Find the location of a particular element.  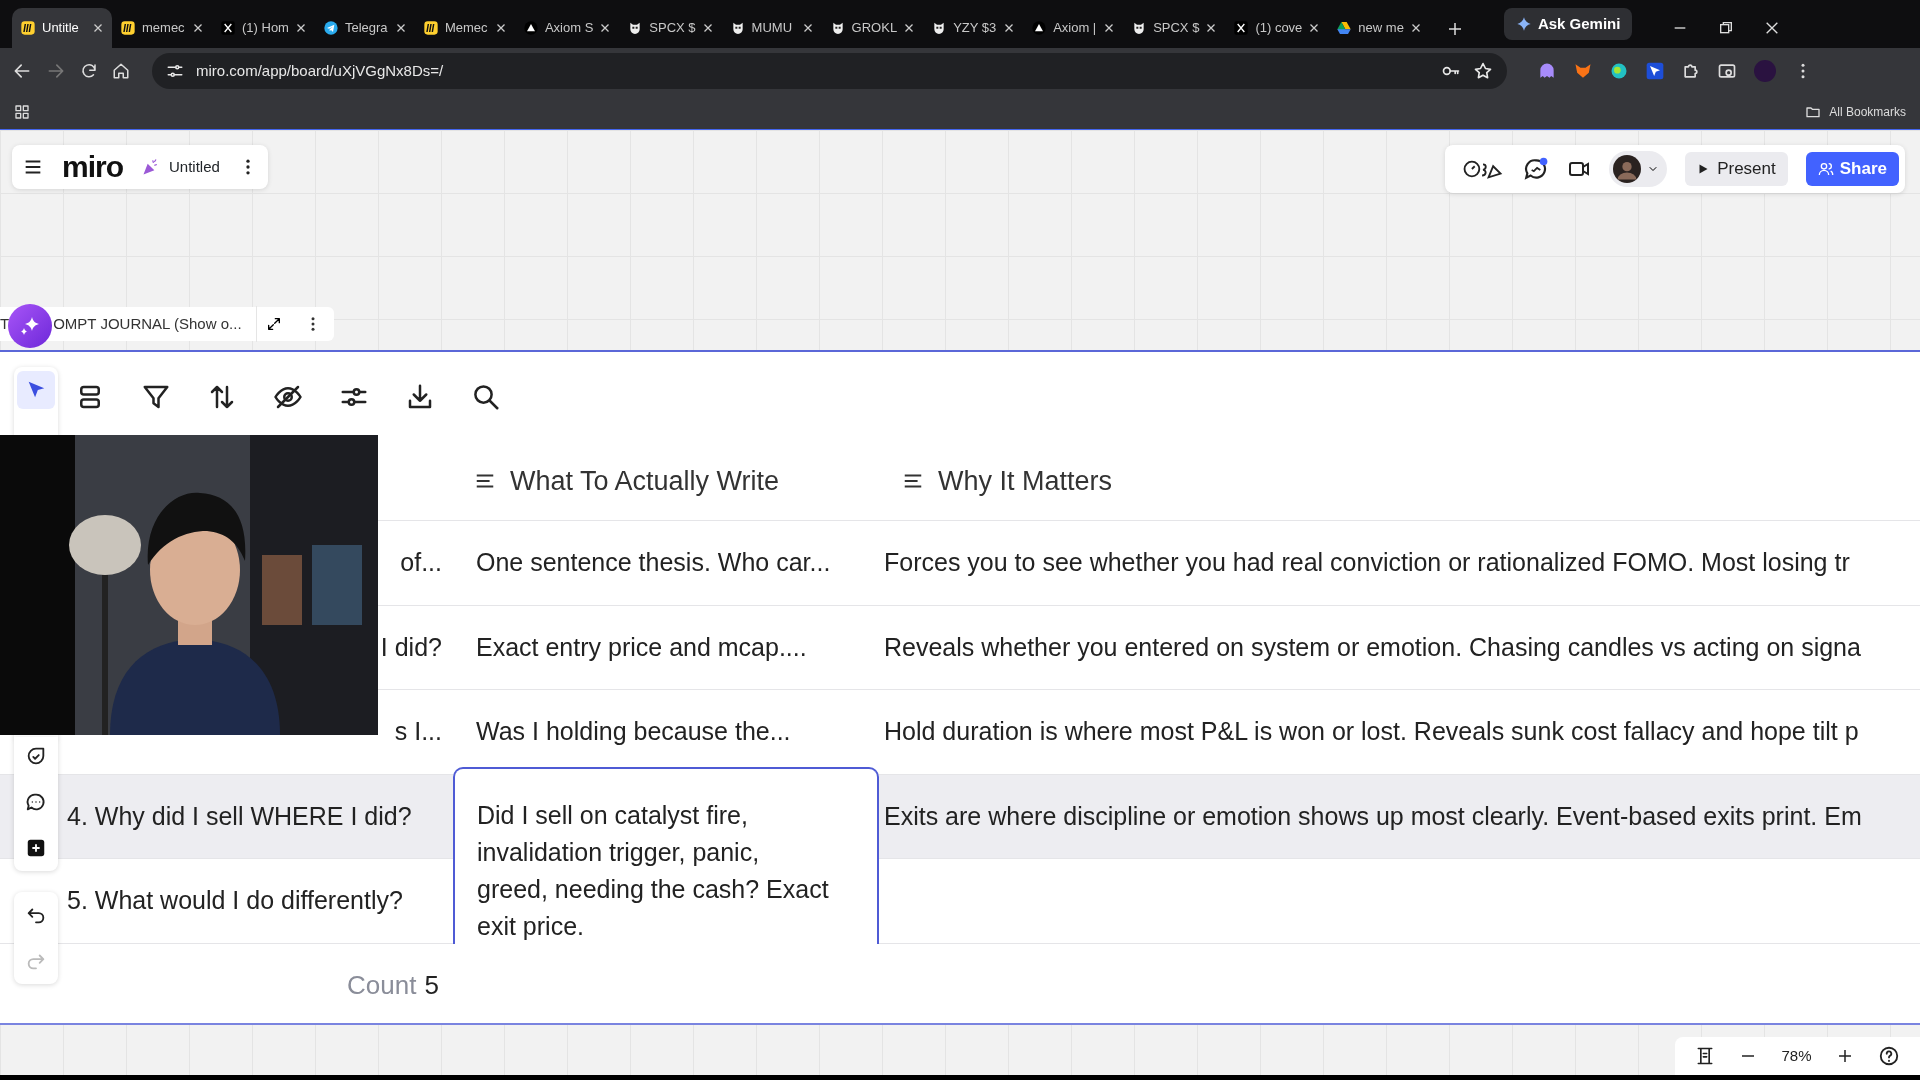

star-icon is located at coordinates (1483, 71).